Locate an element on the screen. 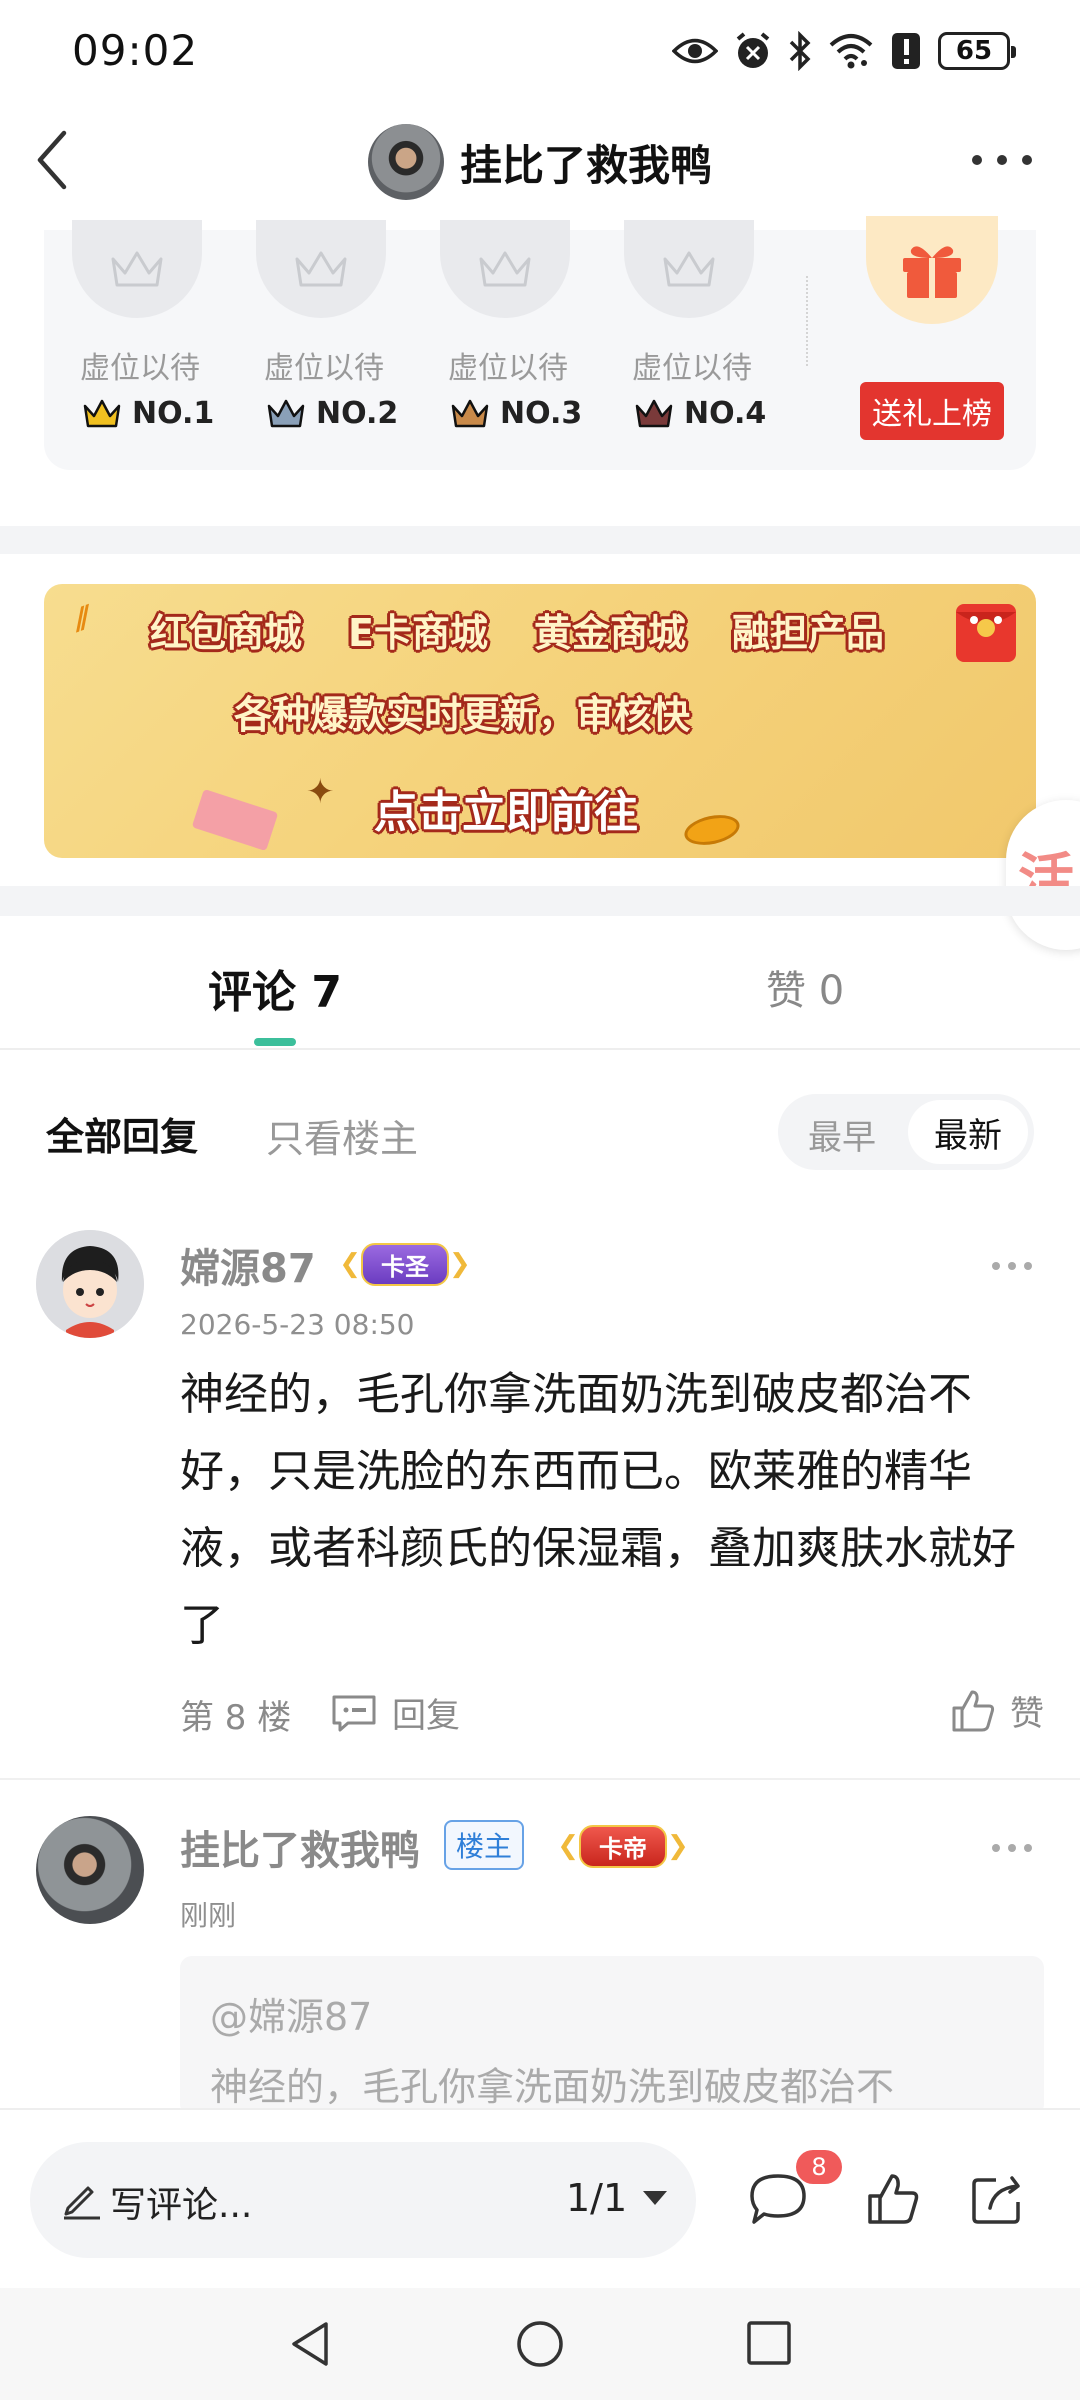 This screenshot has width=1080, height=2400. bluetooth-icon is located at coordinates (800, 51).